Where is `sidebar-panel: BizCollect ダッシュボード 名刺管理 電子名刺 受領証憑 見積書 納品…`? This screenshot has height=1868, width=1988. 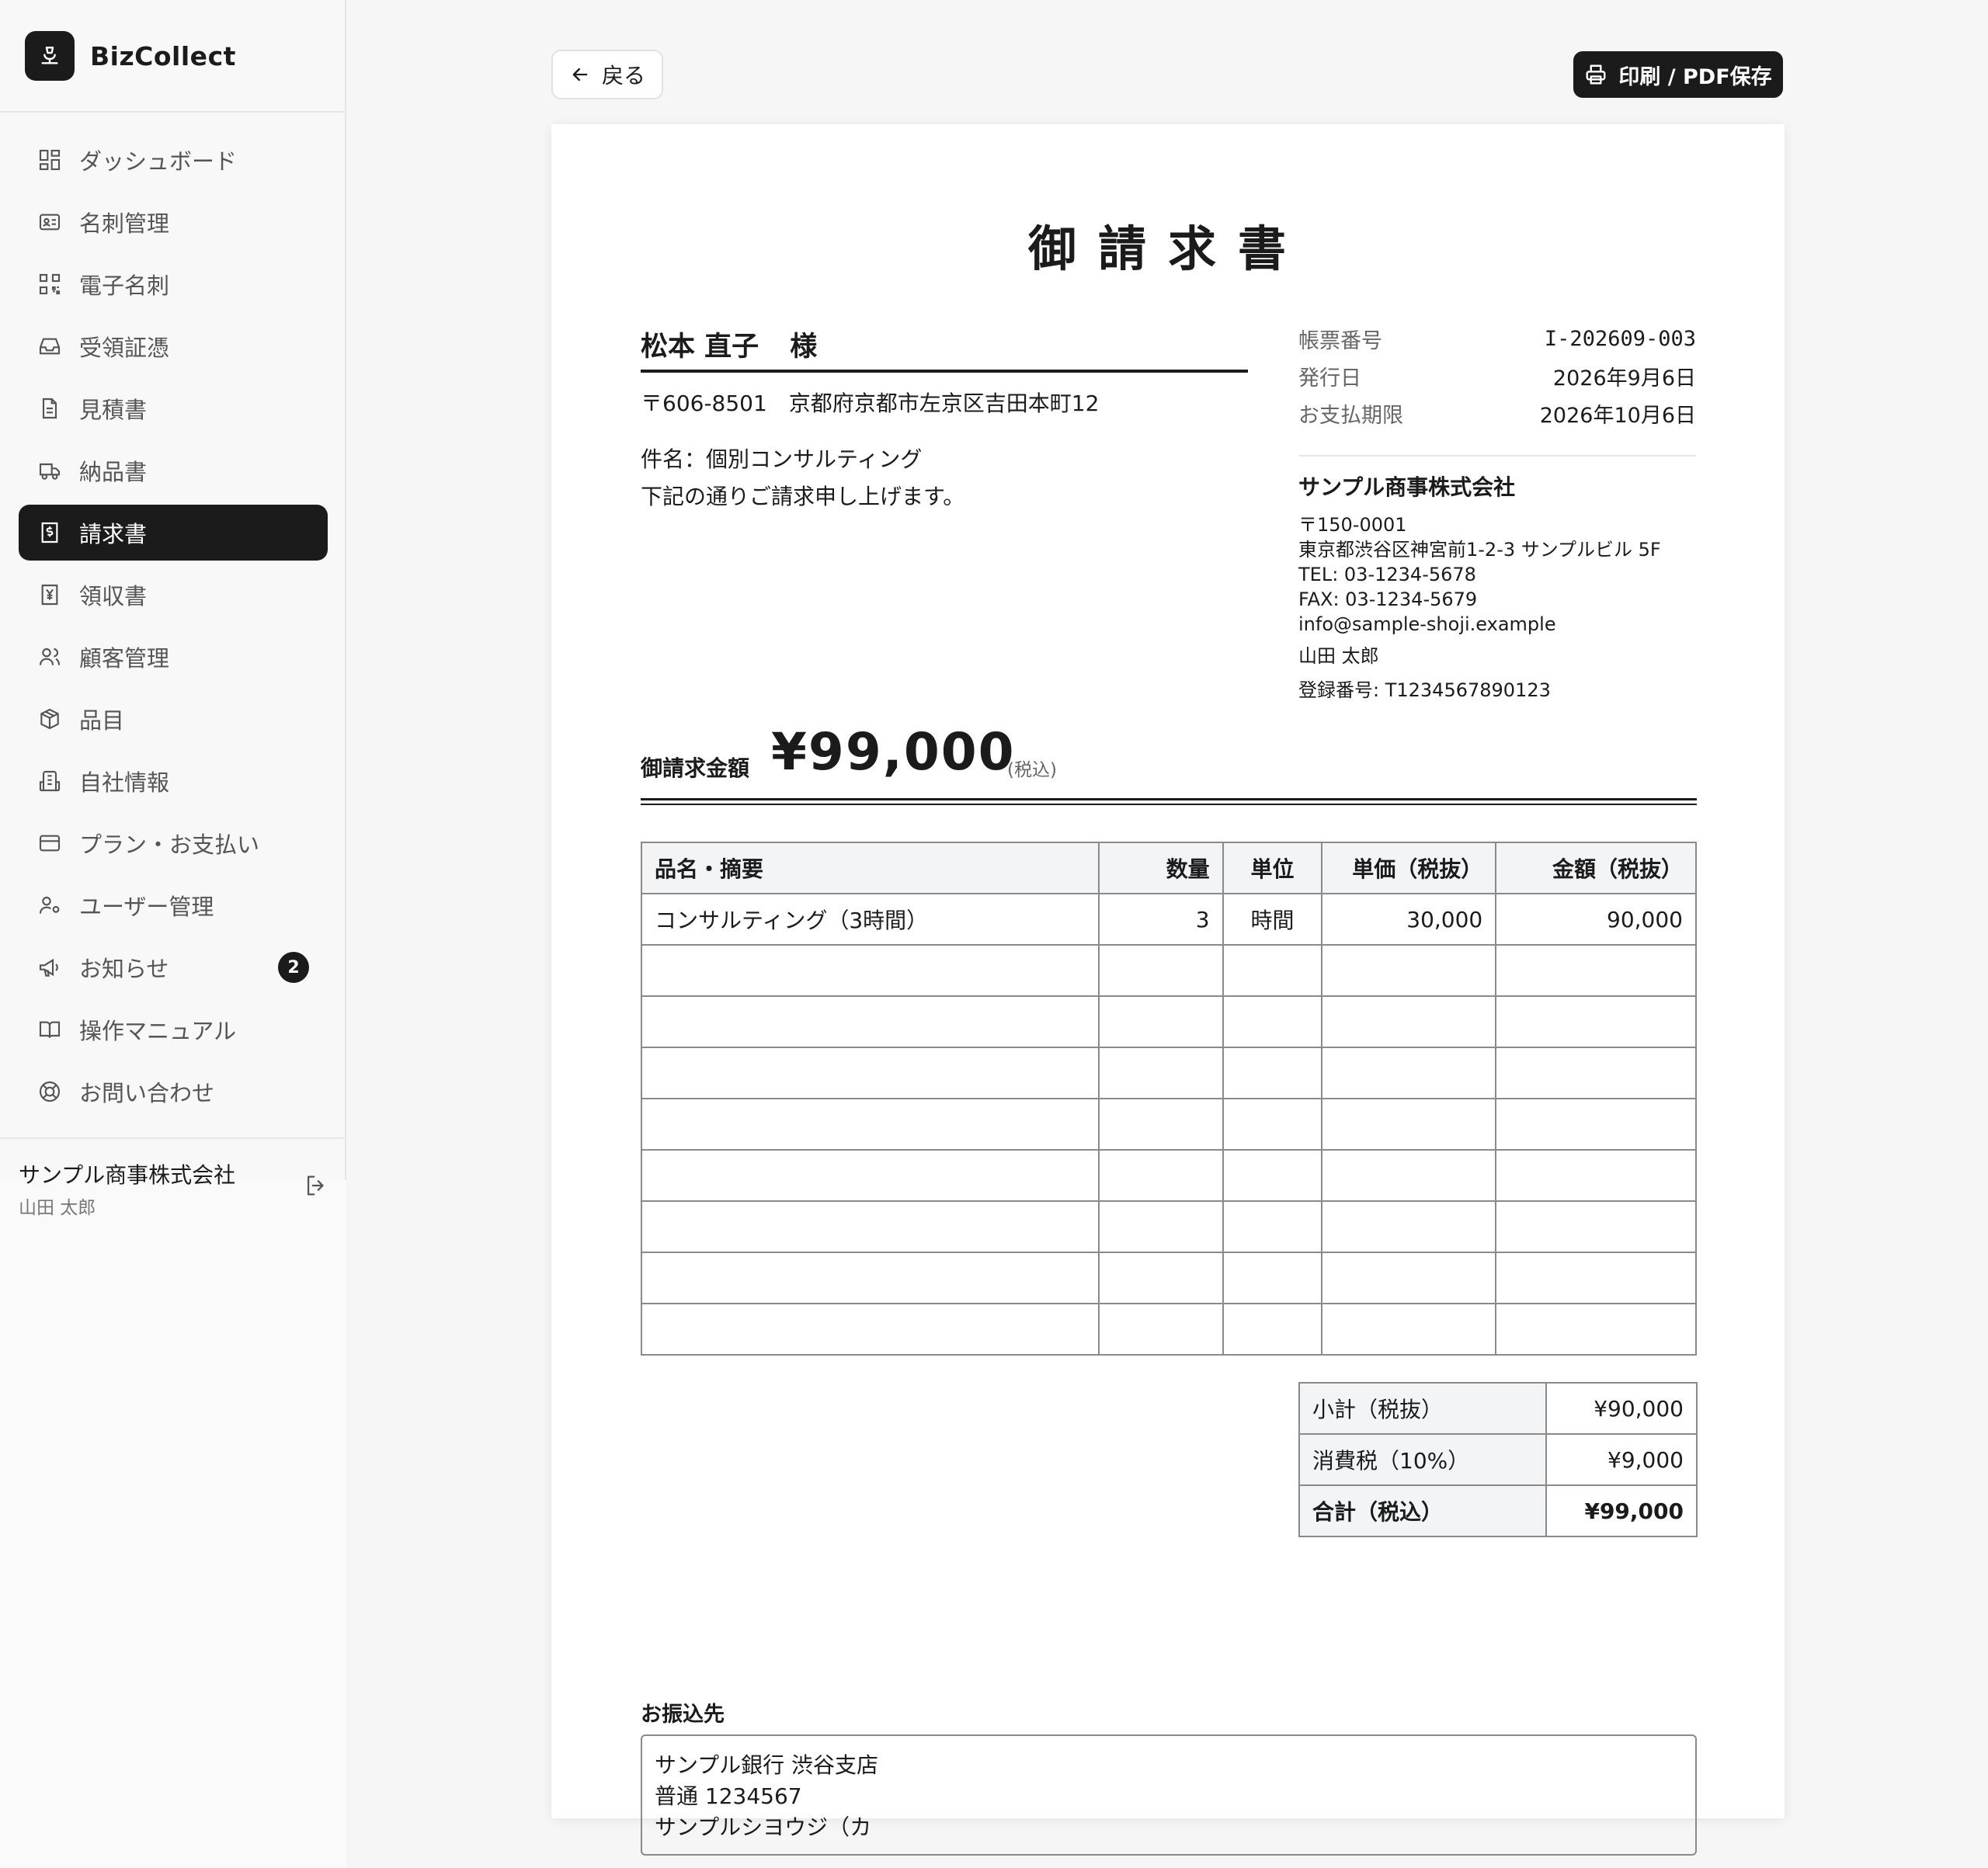 sidebar-panel: BizCollect ダッシュボード 名刺管理 電子名刺 受領証憑 見積書 納品… is located at coordinates (173, 609).